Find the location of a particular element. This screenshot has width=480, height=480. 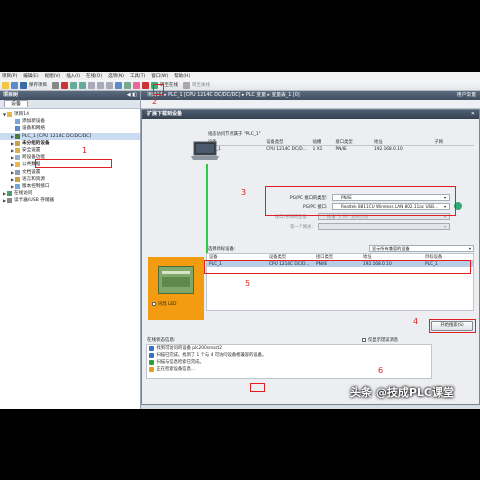

tree-item: 添加新设备 is located at coordinates (70, 121).